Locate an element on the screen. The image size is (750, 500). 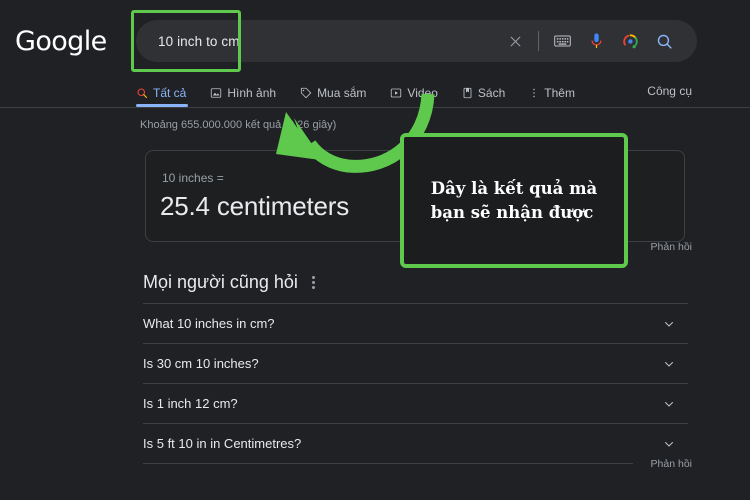
google-logo: Google is located at coordinates (61, 41).